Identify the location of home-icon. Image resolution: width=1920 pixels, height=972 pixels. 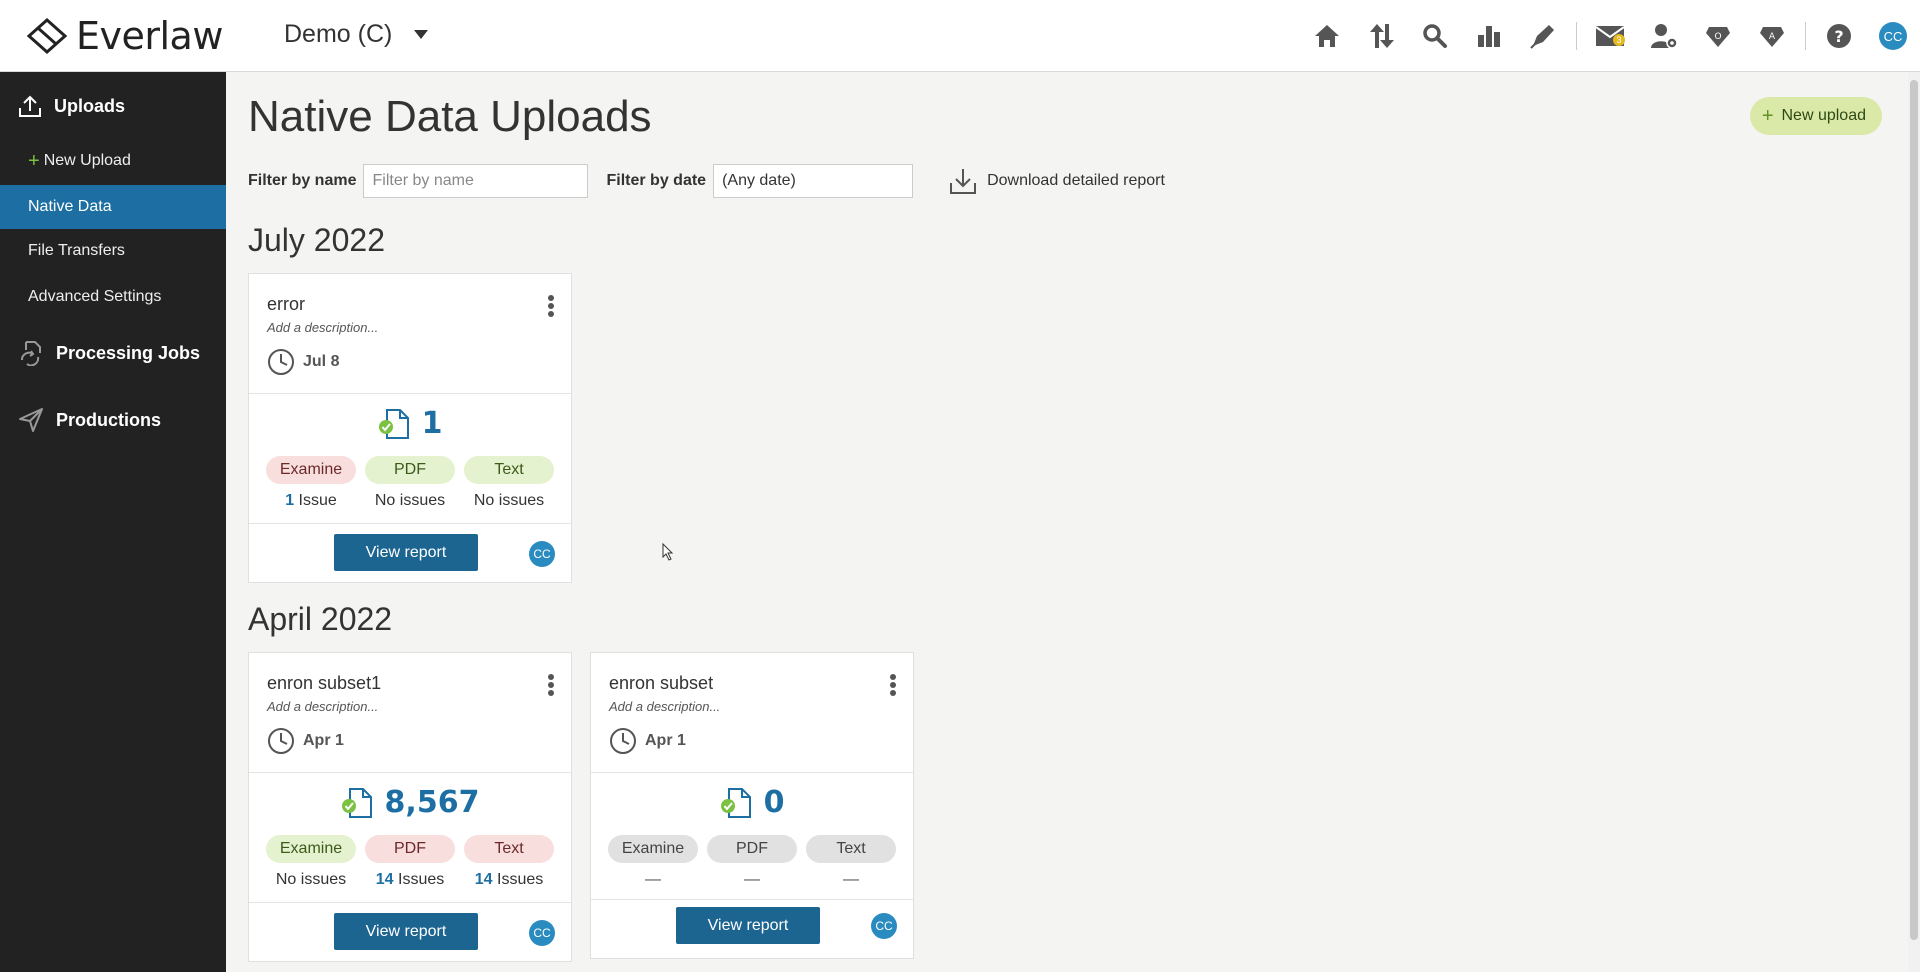
(1327, 36).